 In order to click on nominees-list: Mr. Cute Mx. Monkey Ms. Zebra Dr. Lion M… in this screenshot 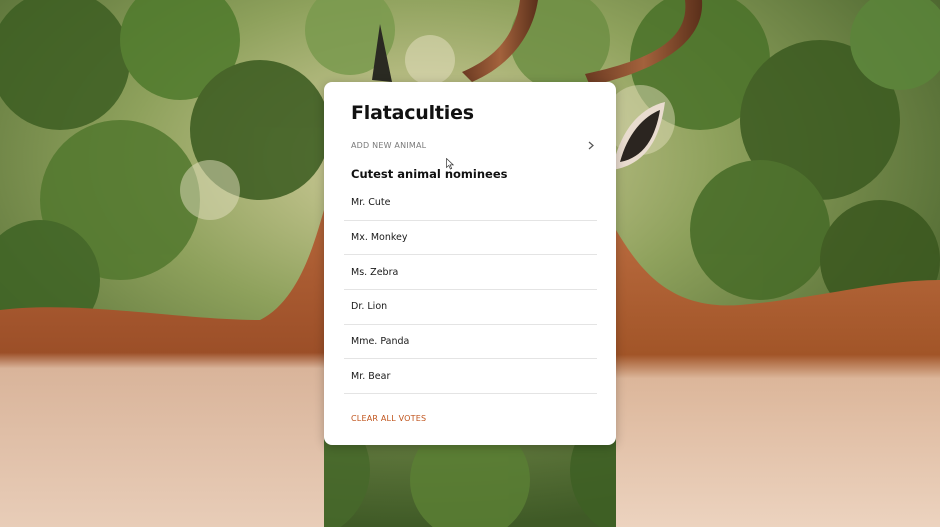, I will do `click(470, 290)`.